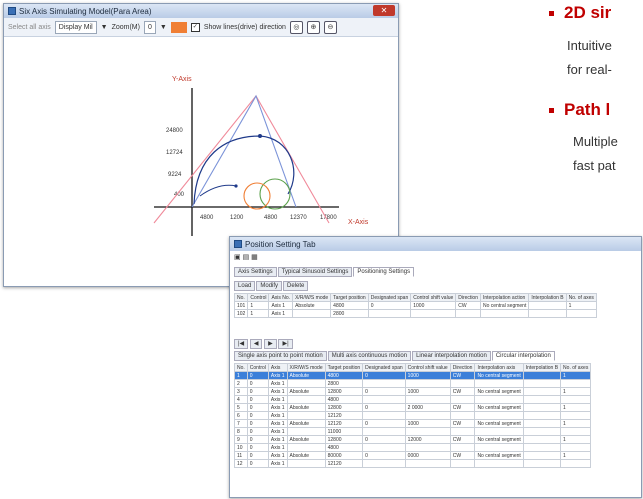 The width and height of the screenshot is (643, 499). Describe the element at coordinates (241, 415) in the screenshot. I see `table-cell: 6` at that location.